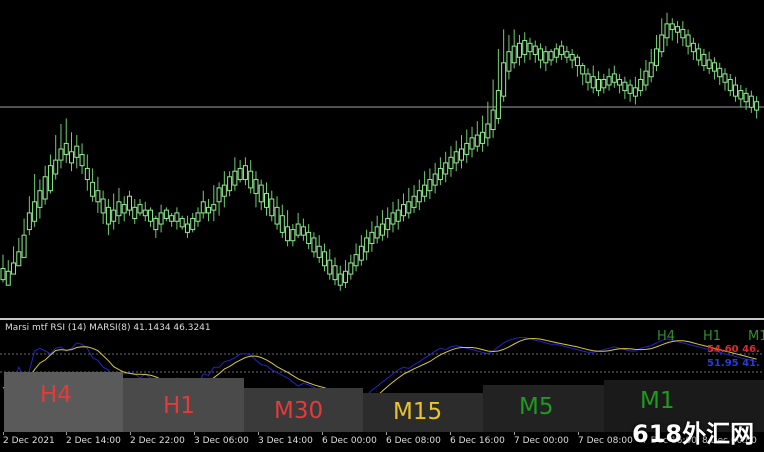  What do you see at coordinates (477, 441) in the screenshot?
I see `time-label: 6 Dec 16:00` at bounding box center [477, 441].